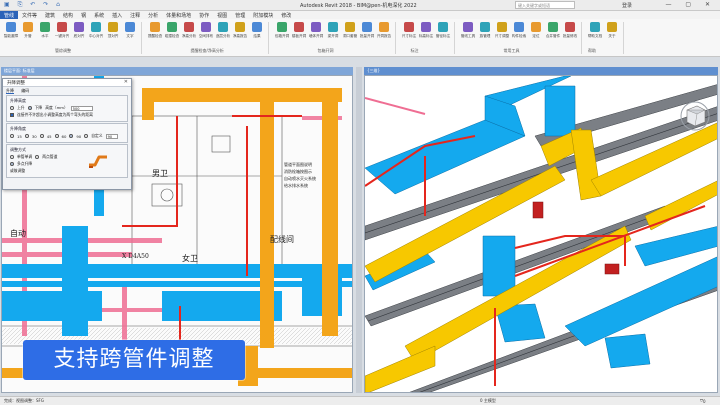 The height and width of the screenshot is (405, 720). What do you see at coordinates (468, 34) in the screenshot?
I see `ribbon-button-4-0: 管线工具` at bounding box center [468, 34].